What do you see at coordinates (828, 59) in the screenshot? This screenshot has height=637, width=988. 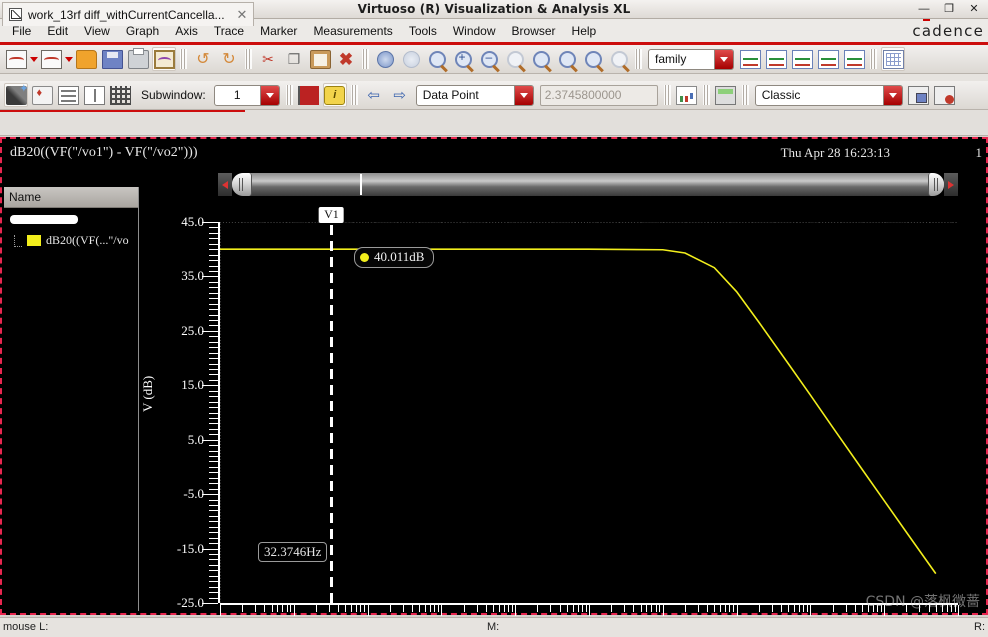 I see `rotate-left-icon` at bounding box center [828, 59].